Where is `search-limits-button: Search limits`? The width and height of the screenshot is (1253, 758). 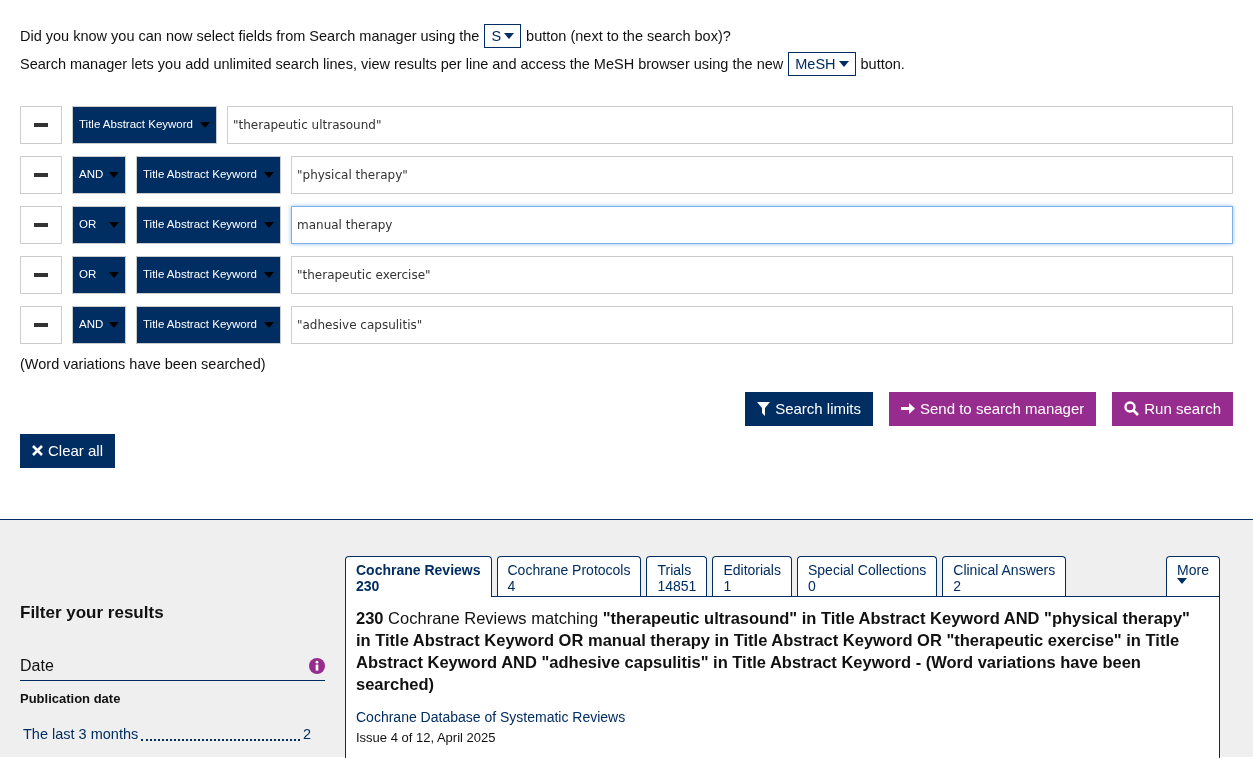
search-limits-button: Search limits is located at coordinates (809, 408).